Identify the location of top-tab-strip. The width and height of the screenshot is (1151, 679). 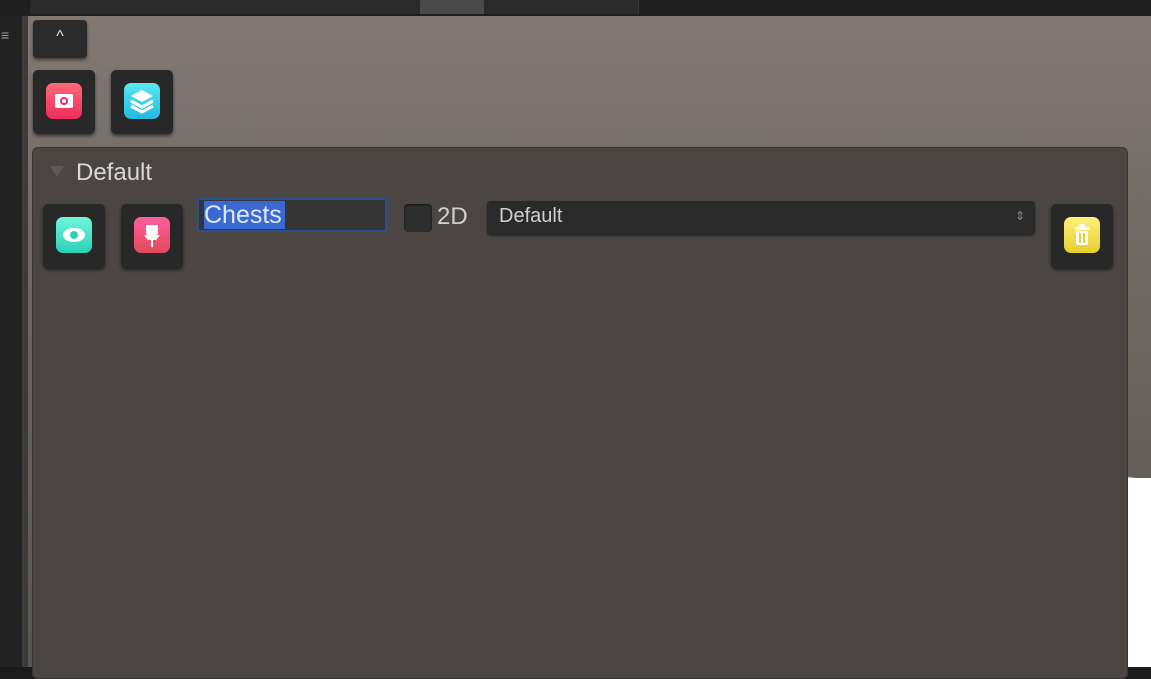
(575, 8).